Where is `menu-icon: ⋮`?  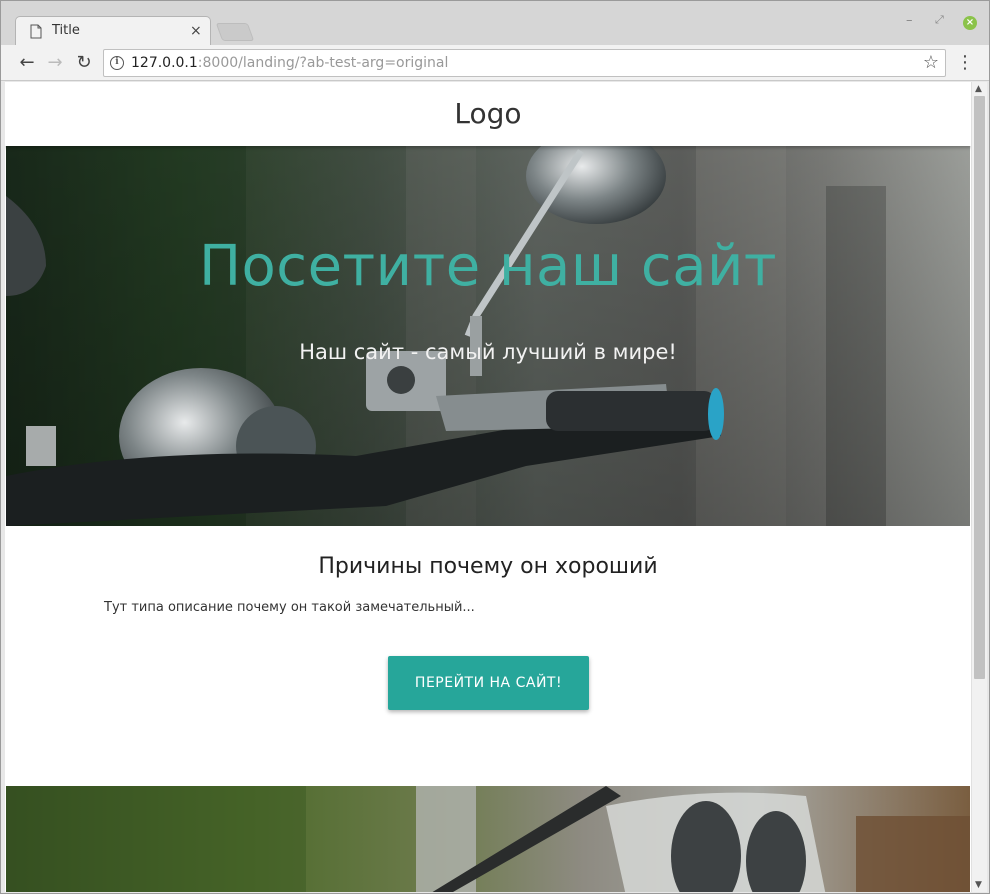 menu-icon: ⋮ is located at coordinates (965, 63).